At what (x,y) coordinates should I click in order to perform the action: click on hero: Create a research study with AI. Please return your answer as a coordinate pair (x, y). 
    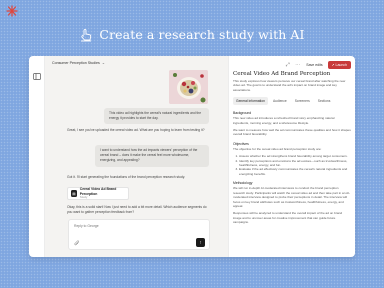
    Looking at the image, I should click on (192, 34).